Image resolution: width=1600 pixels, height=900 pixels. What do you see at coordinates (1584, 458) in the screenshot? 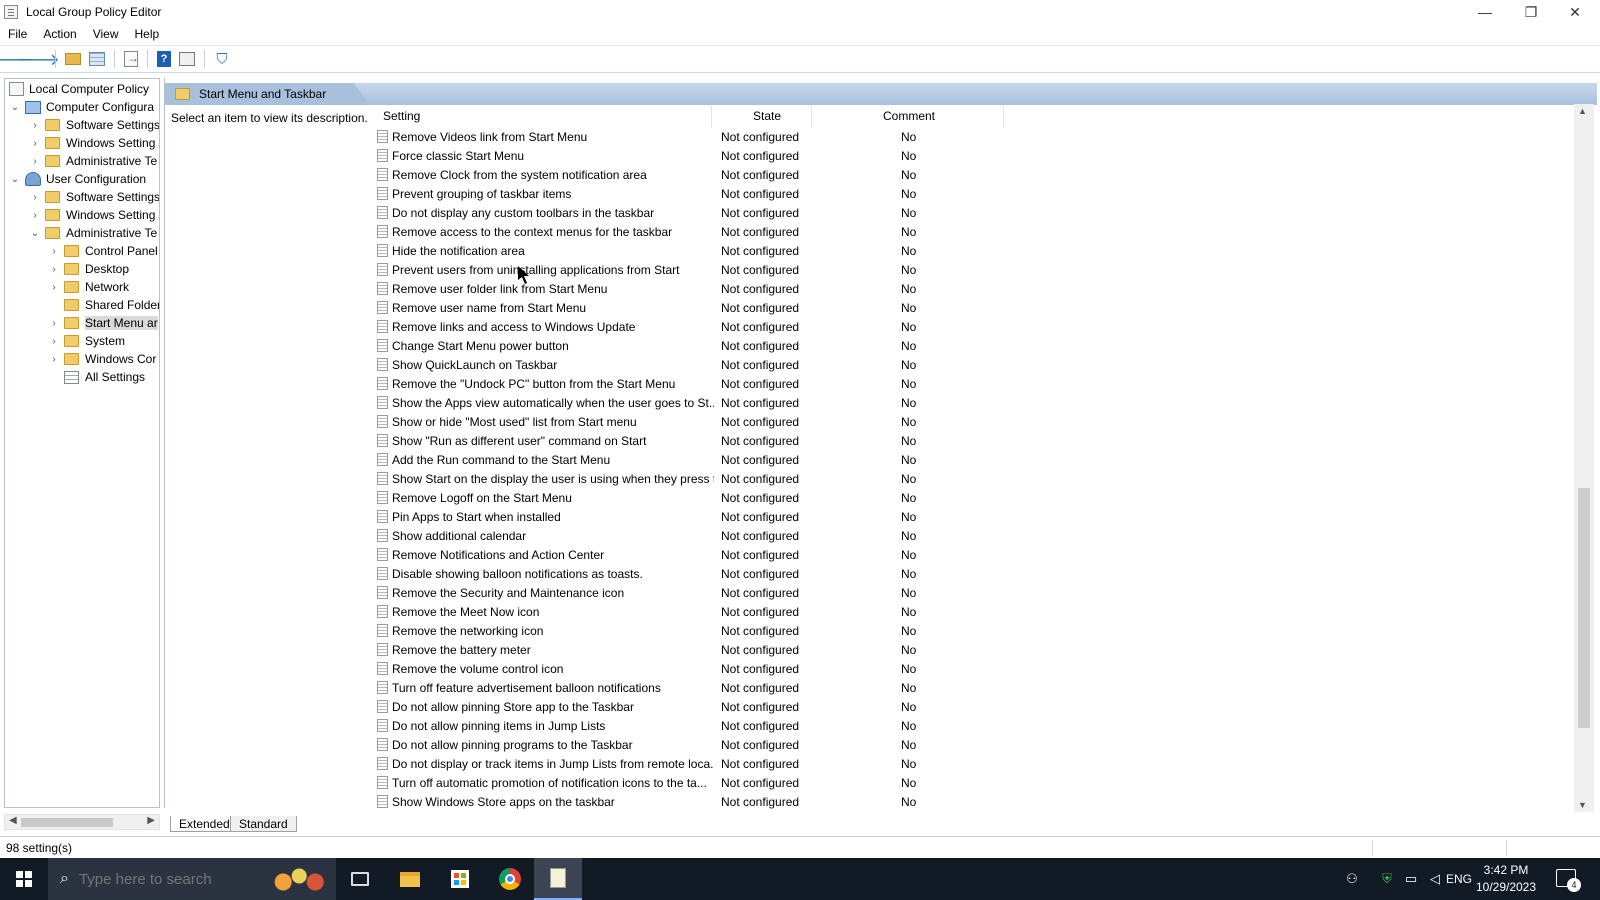
I see `list-vertical-scrollbar: ▲ ▼` at bounding box center [1584, 458].